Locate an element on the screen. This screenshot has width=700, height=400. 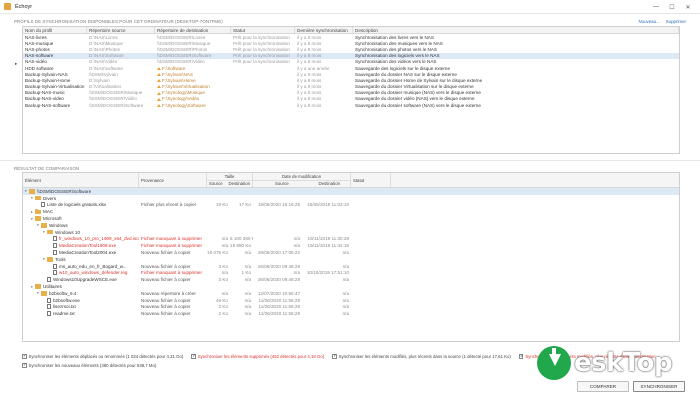
compare-element: ▸ MAC is located at coordinates (81, 211).